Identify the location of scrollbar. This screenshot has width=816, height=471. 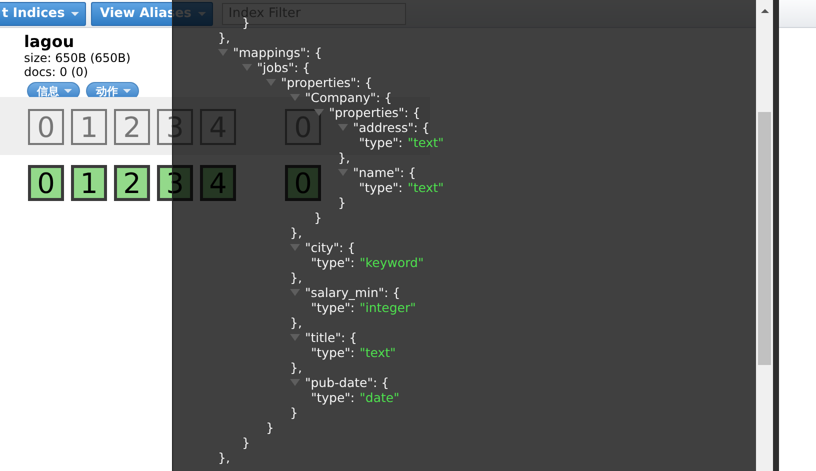
(764, 235).